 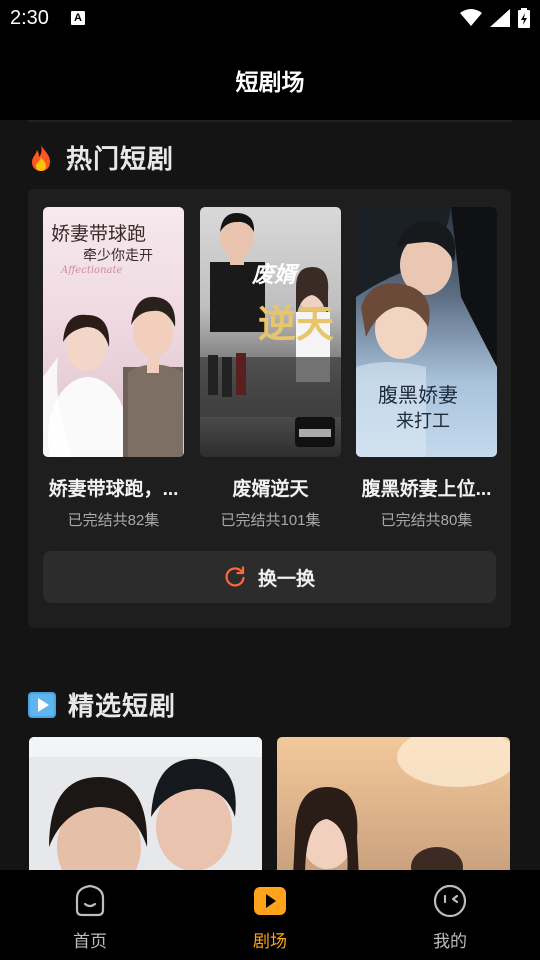 I want to click on notification-icon: A, so click(x=78, y=18).